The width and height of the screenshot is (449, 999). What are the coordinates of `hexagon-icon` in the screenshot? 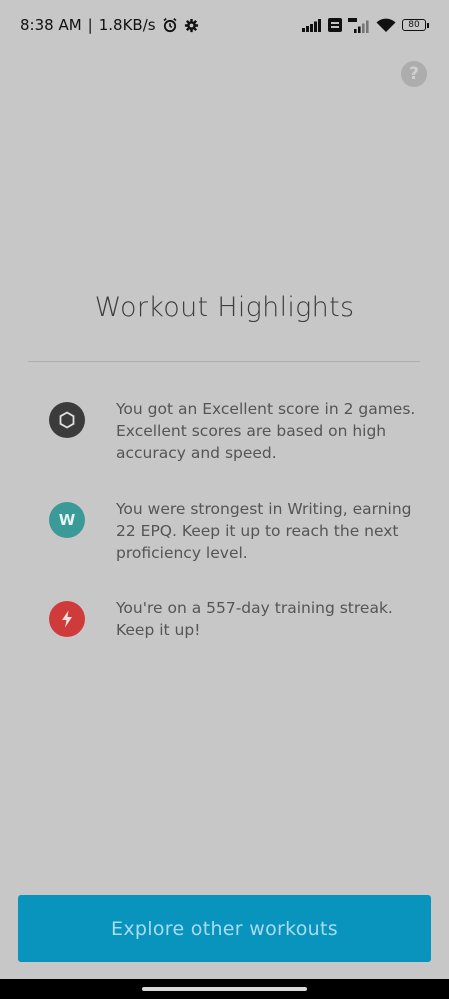 It's located at (67, 420).